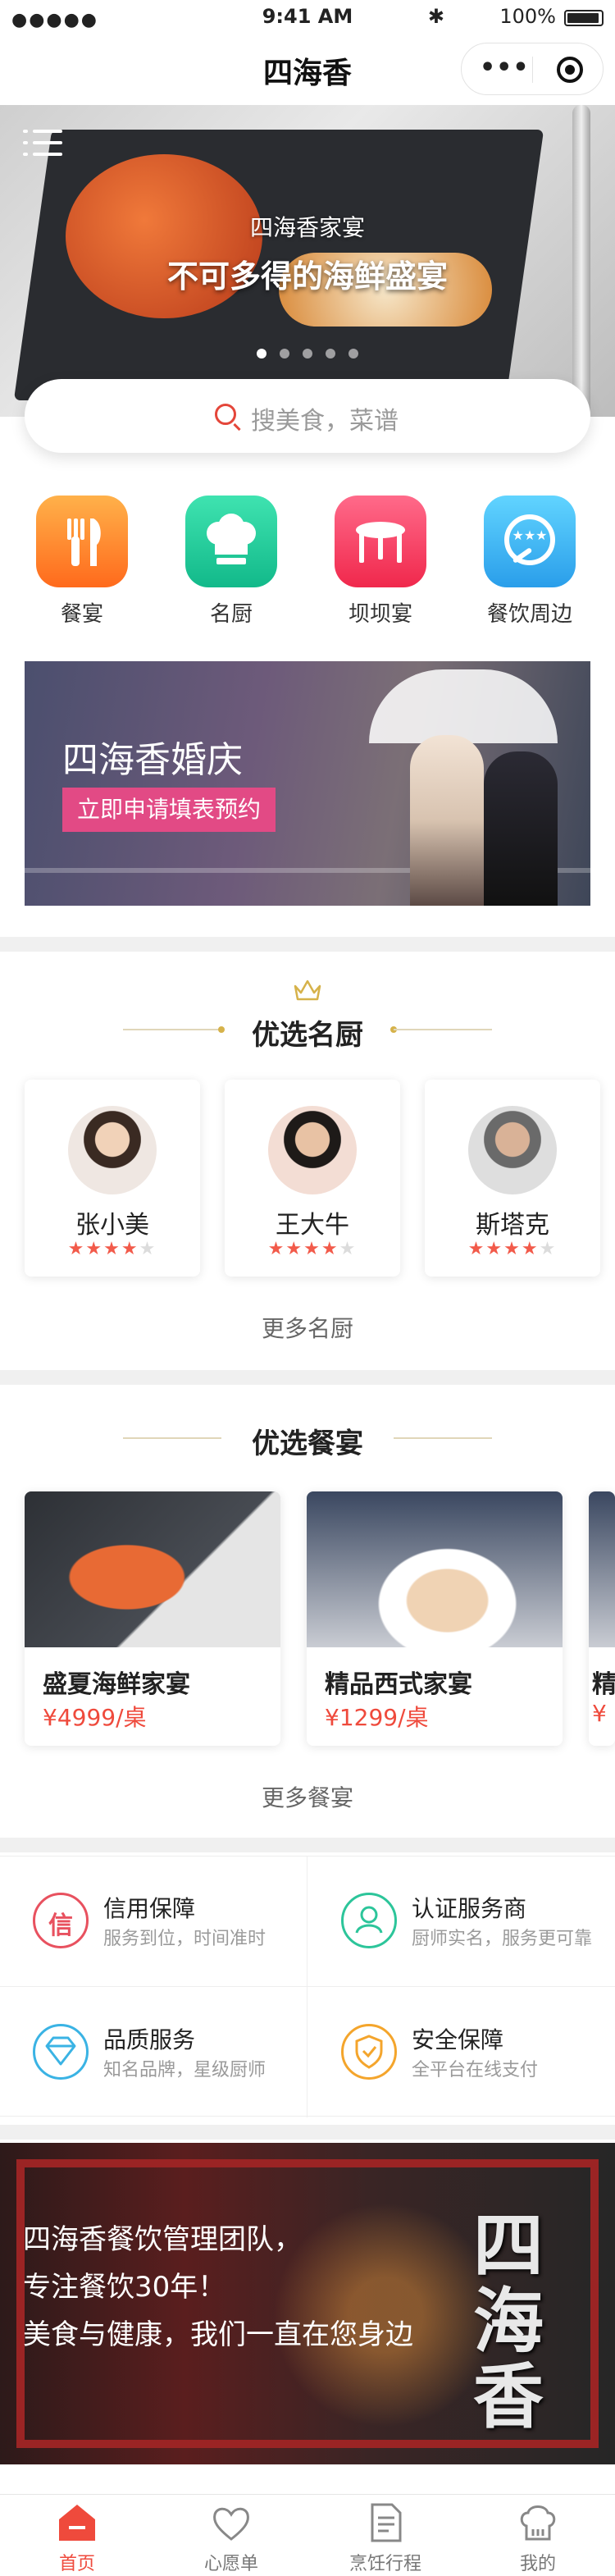 The height and width of the screenshot is (2576, 615). I want to click on tab-wishlist: 心愿单, so click(231, 2538).